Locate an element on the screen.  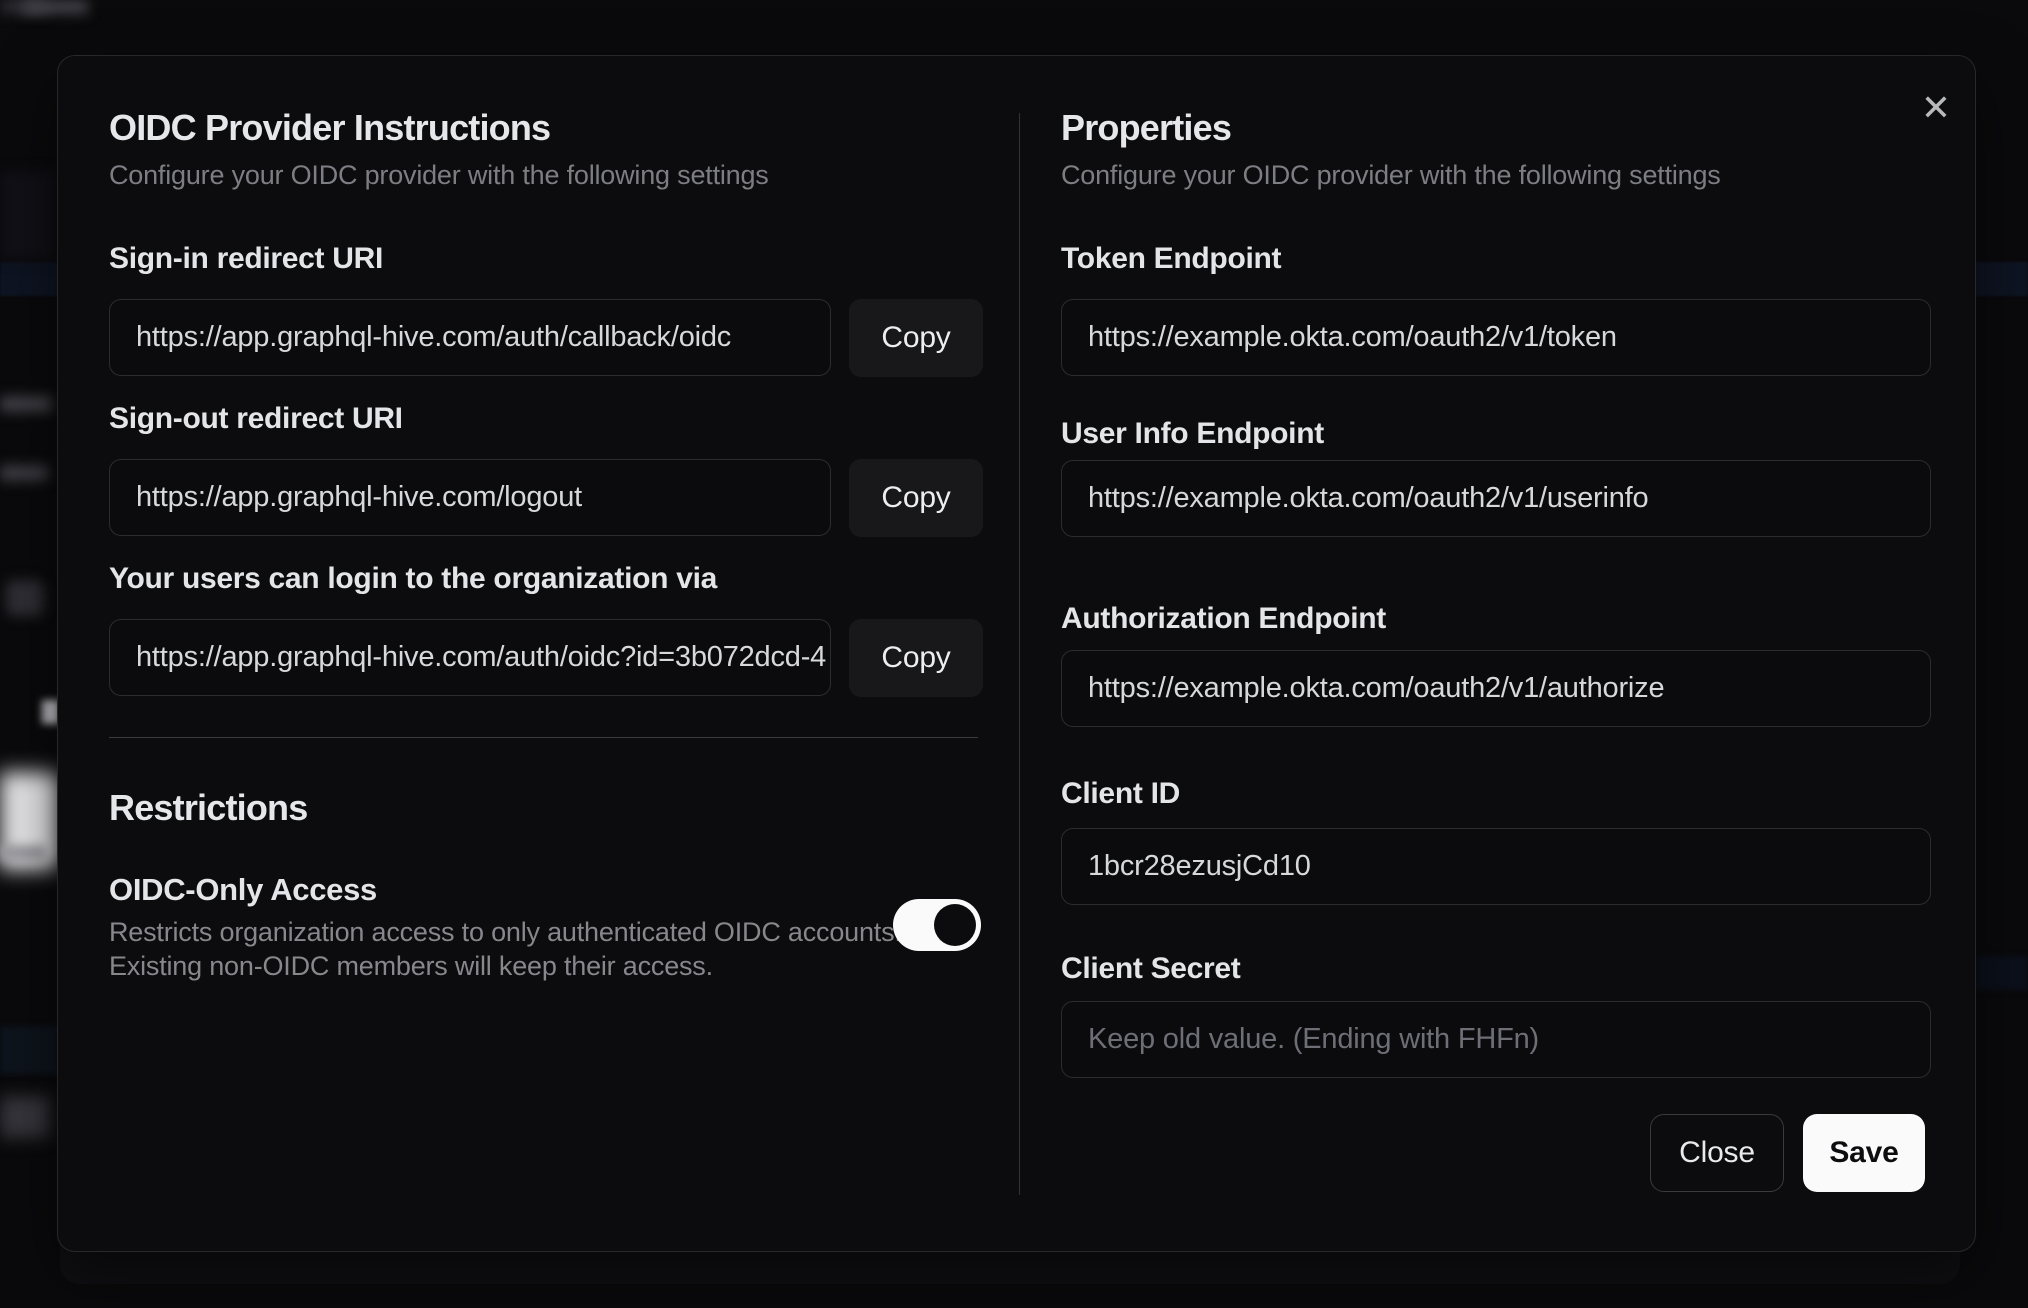
user-info-endpoint-input is located at coordinates (1496, 498).